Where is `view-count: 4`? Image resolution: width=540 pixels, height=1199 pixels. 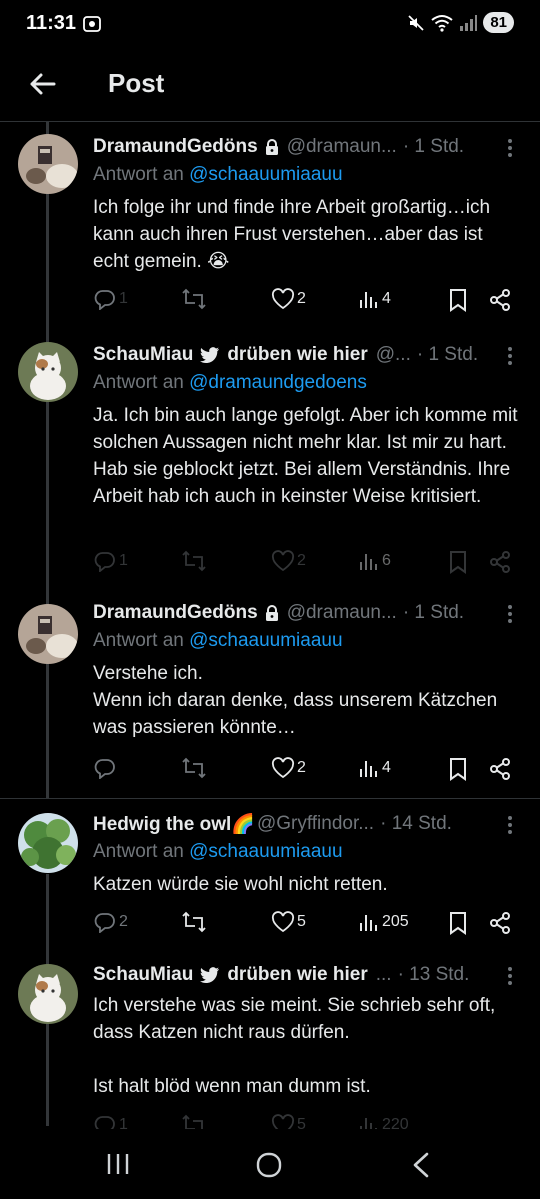 view-count: 4 is located at coordinates (386, 767).